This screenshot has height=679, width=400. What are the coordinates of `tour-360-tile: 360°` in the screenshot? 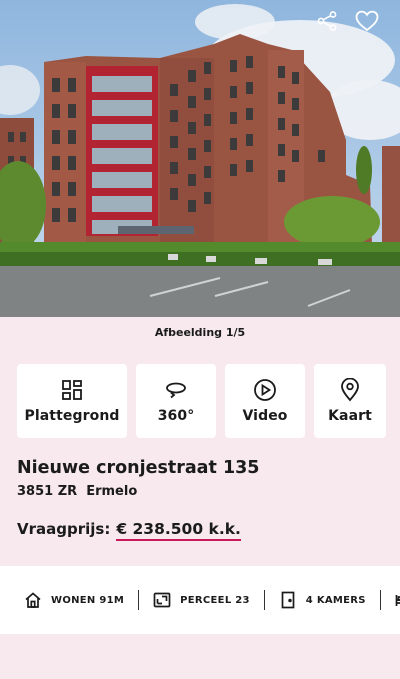 It's located at (176, 401).